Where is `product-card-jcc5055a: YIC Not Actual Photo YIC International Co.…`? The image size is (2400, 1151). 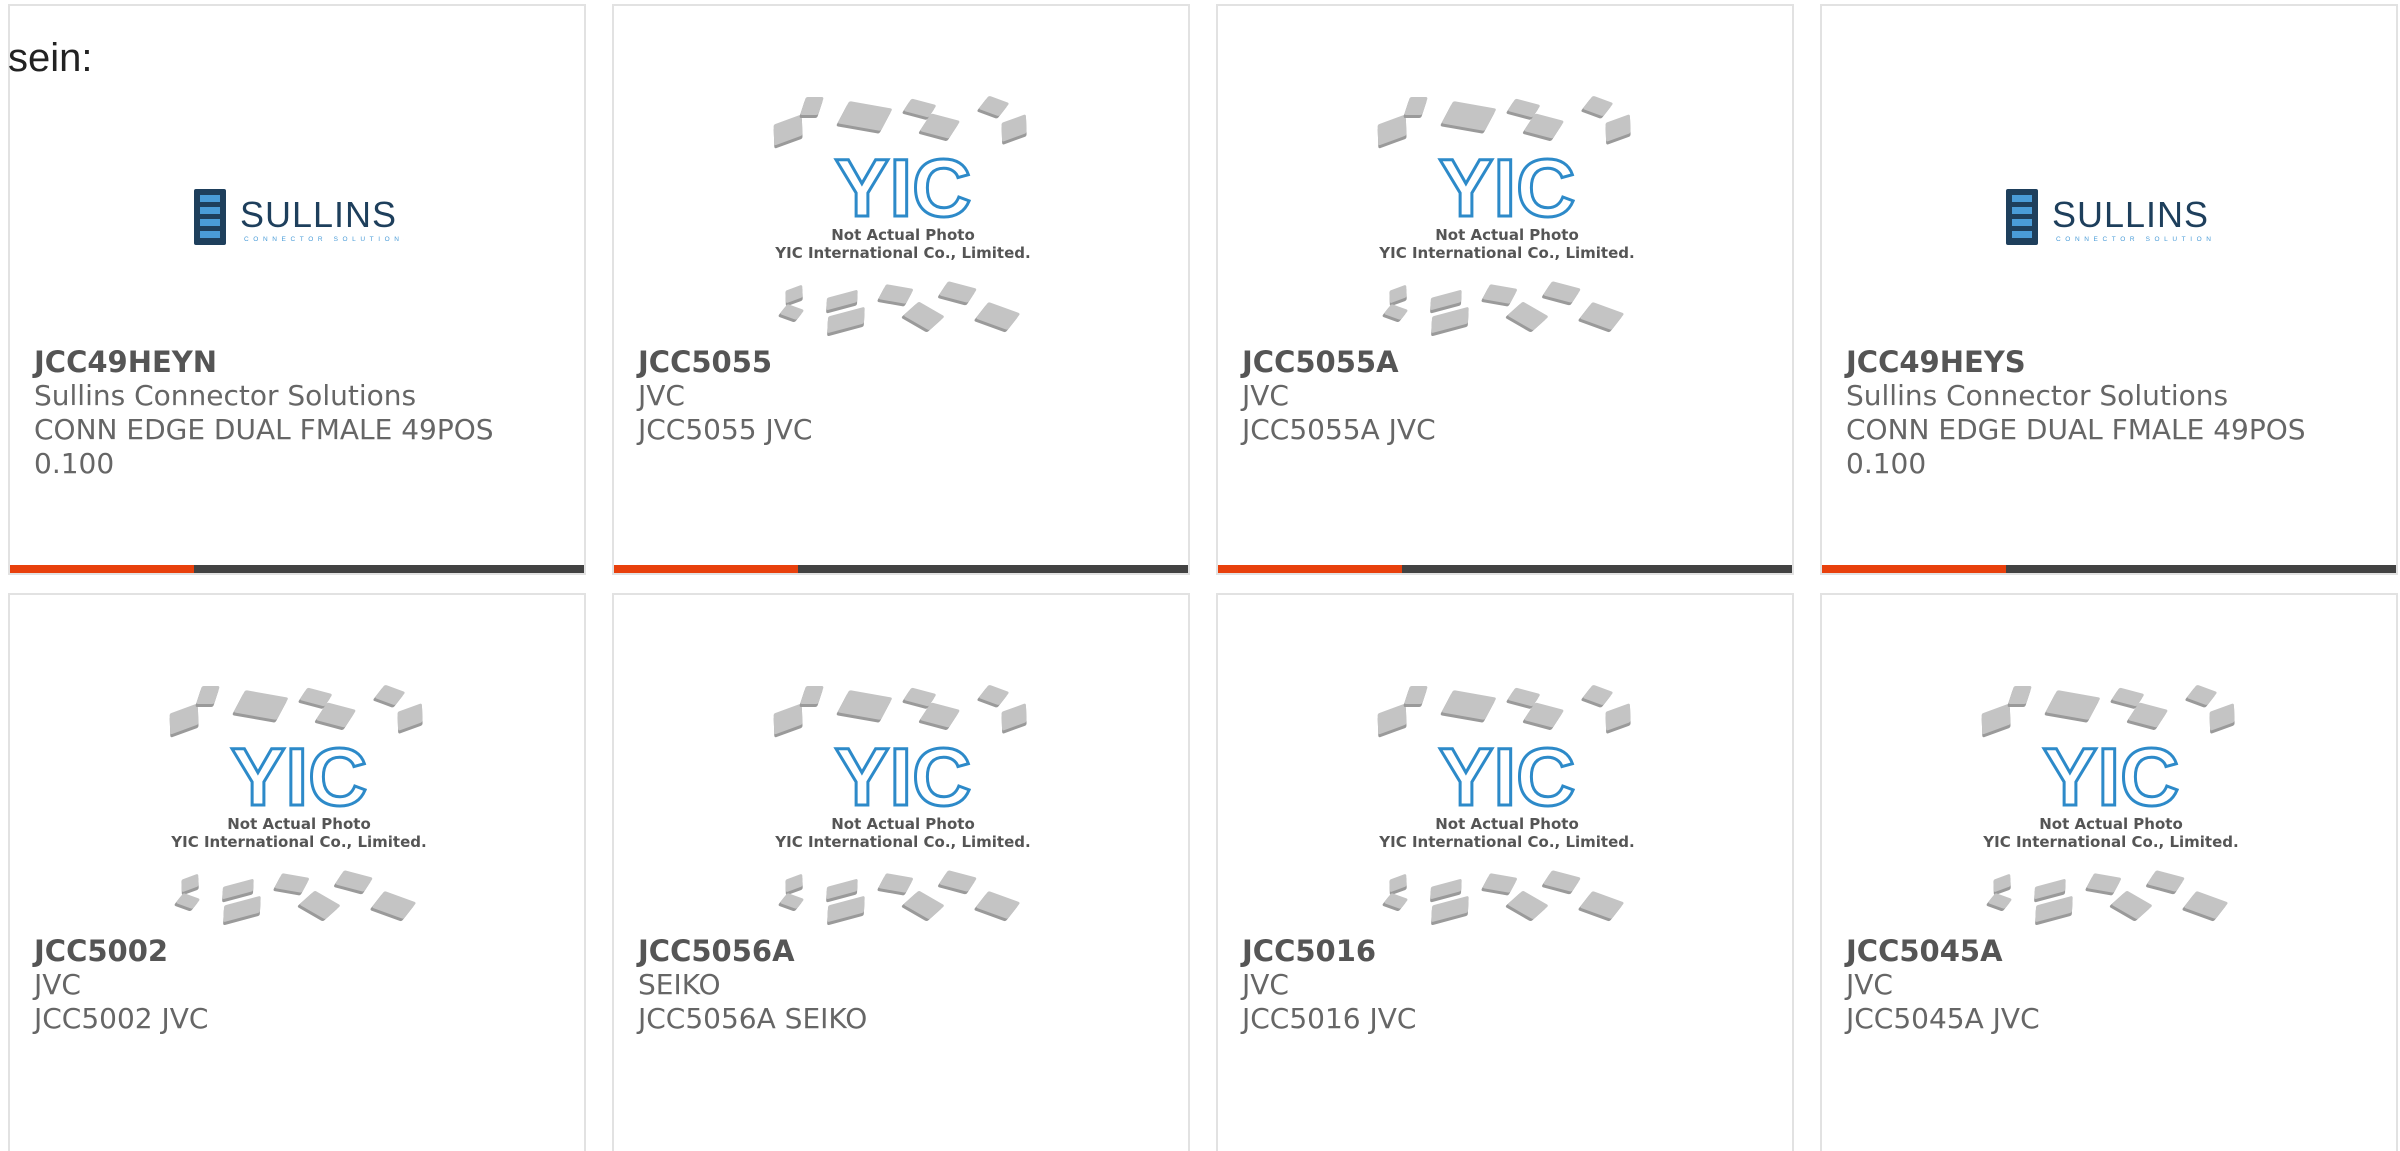 product-card-jcc5055a: YIC Not Actual Photo YIC International Co.… is located at coordinates (1505, 289).